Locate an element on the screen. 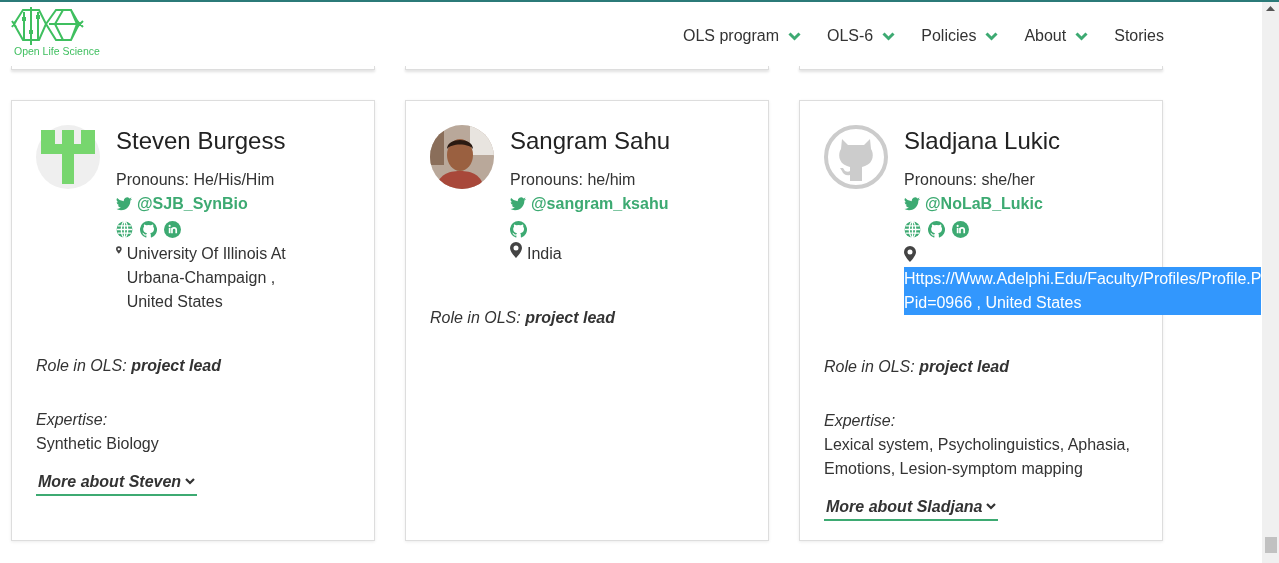 The width and height of the screenshot is (1279, 563). person-name: Sladjana Lukic is located at coordinates (983, 141).